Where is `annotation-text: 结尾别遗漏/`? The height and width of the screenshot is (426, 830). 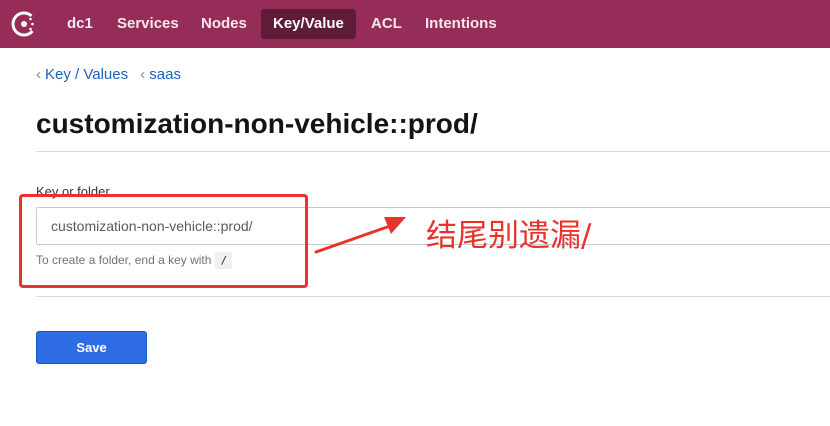
annotation-text: 结尾别遗漏/ is located at coordinates (509, 236).